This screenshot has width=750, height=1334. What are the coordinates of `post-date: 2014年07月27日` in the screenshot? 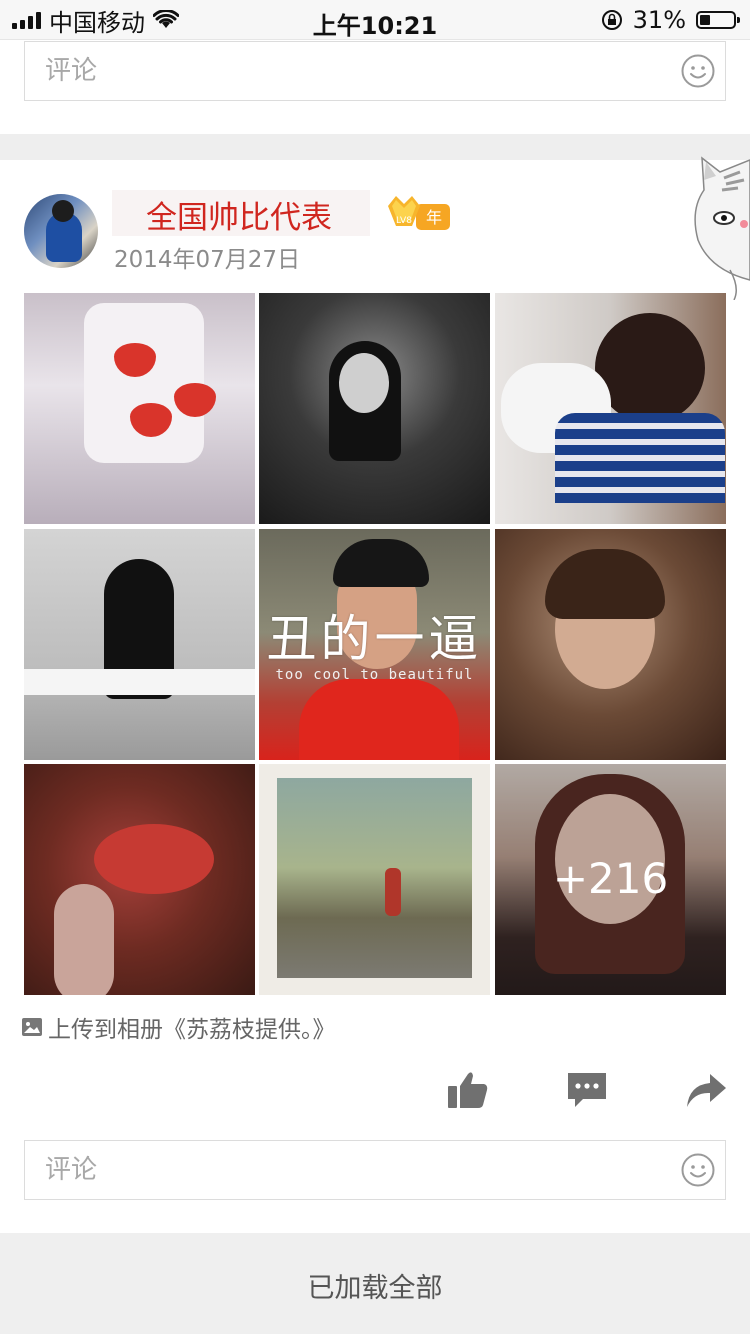 It's located at (207, 260).